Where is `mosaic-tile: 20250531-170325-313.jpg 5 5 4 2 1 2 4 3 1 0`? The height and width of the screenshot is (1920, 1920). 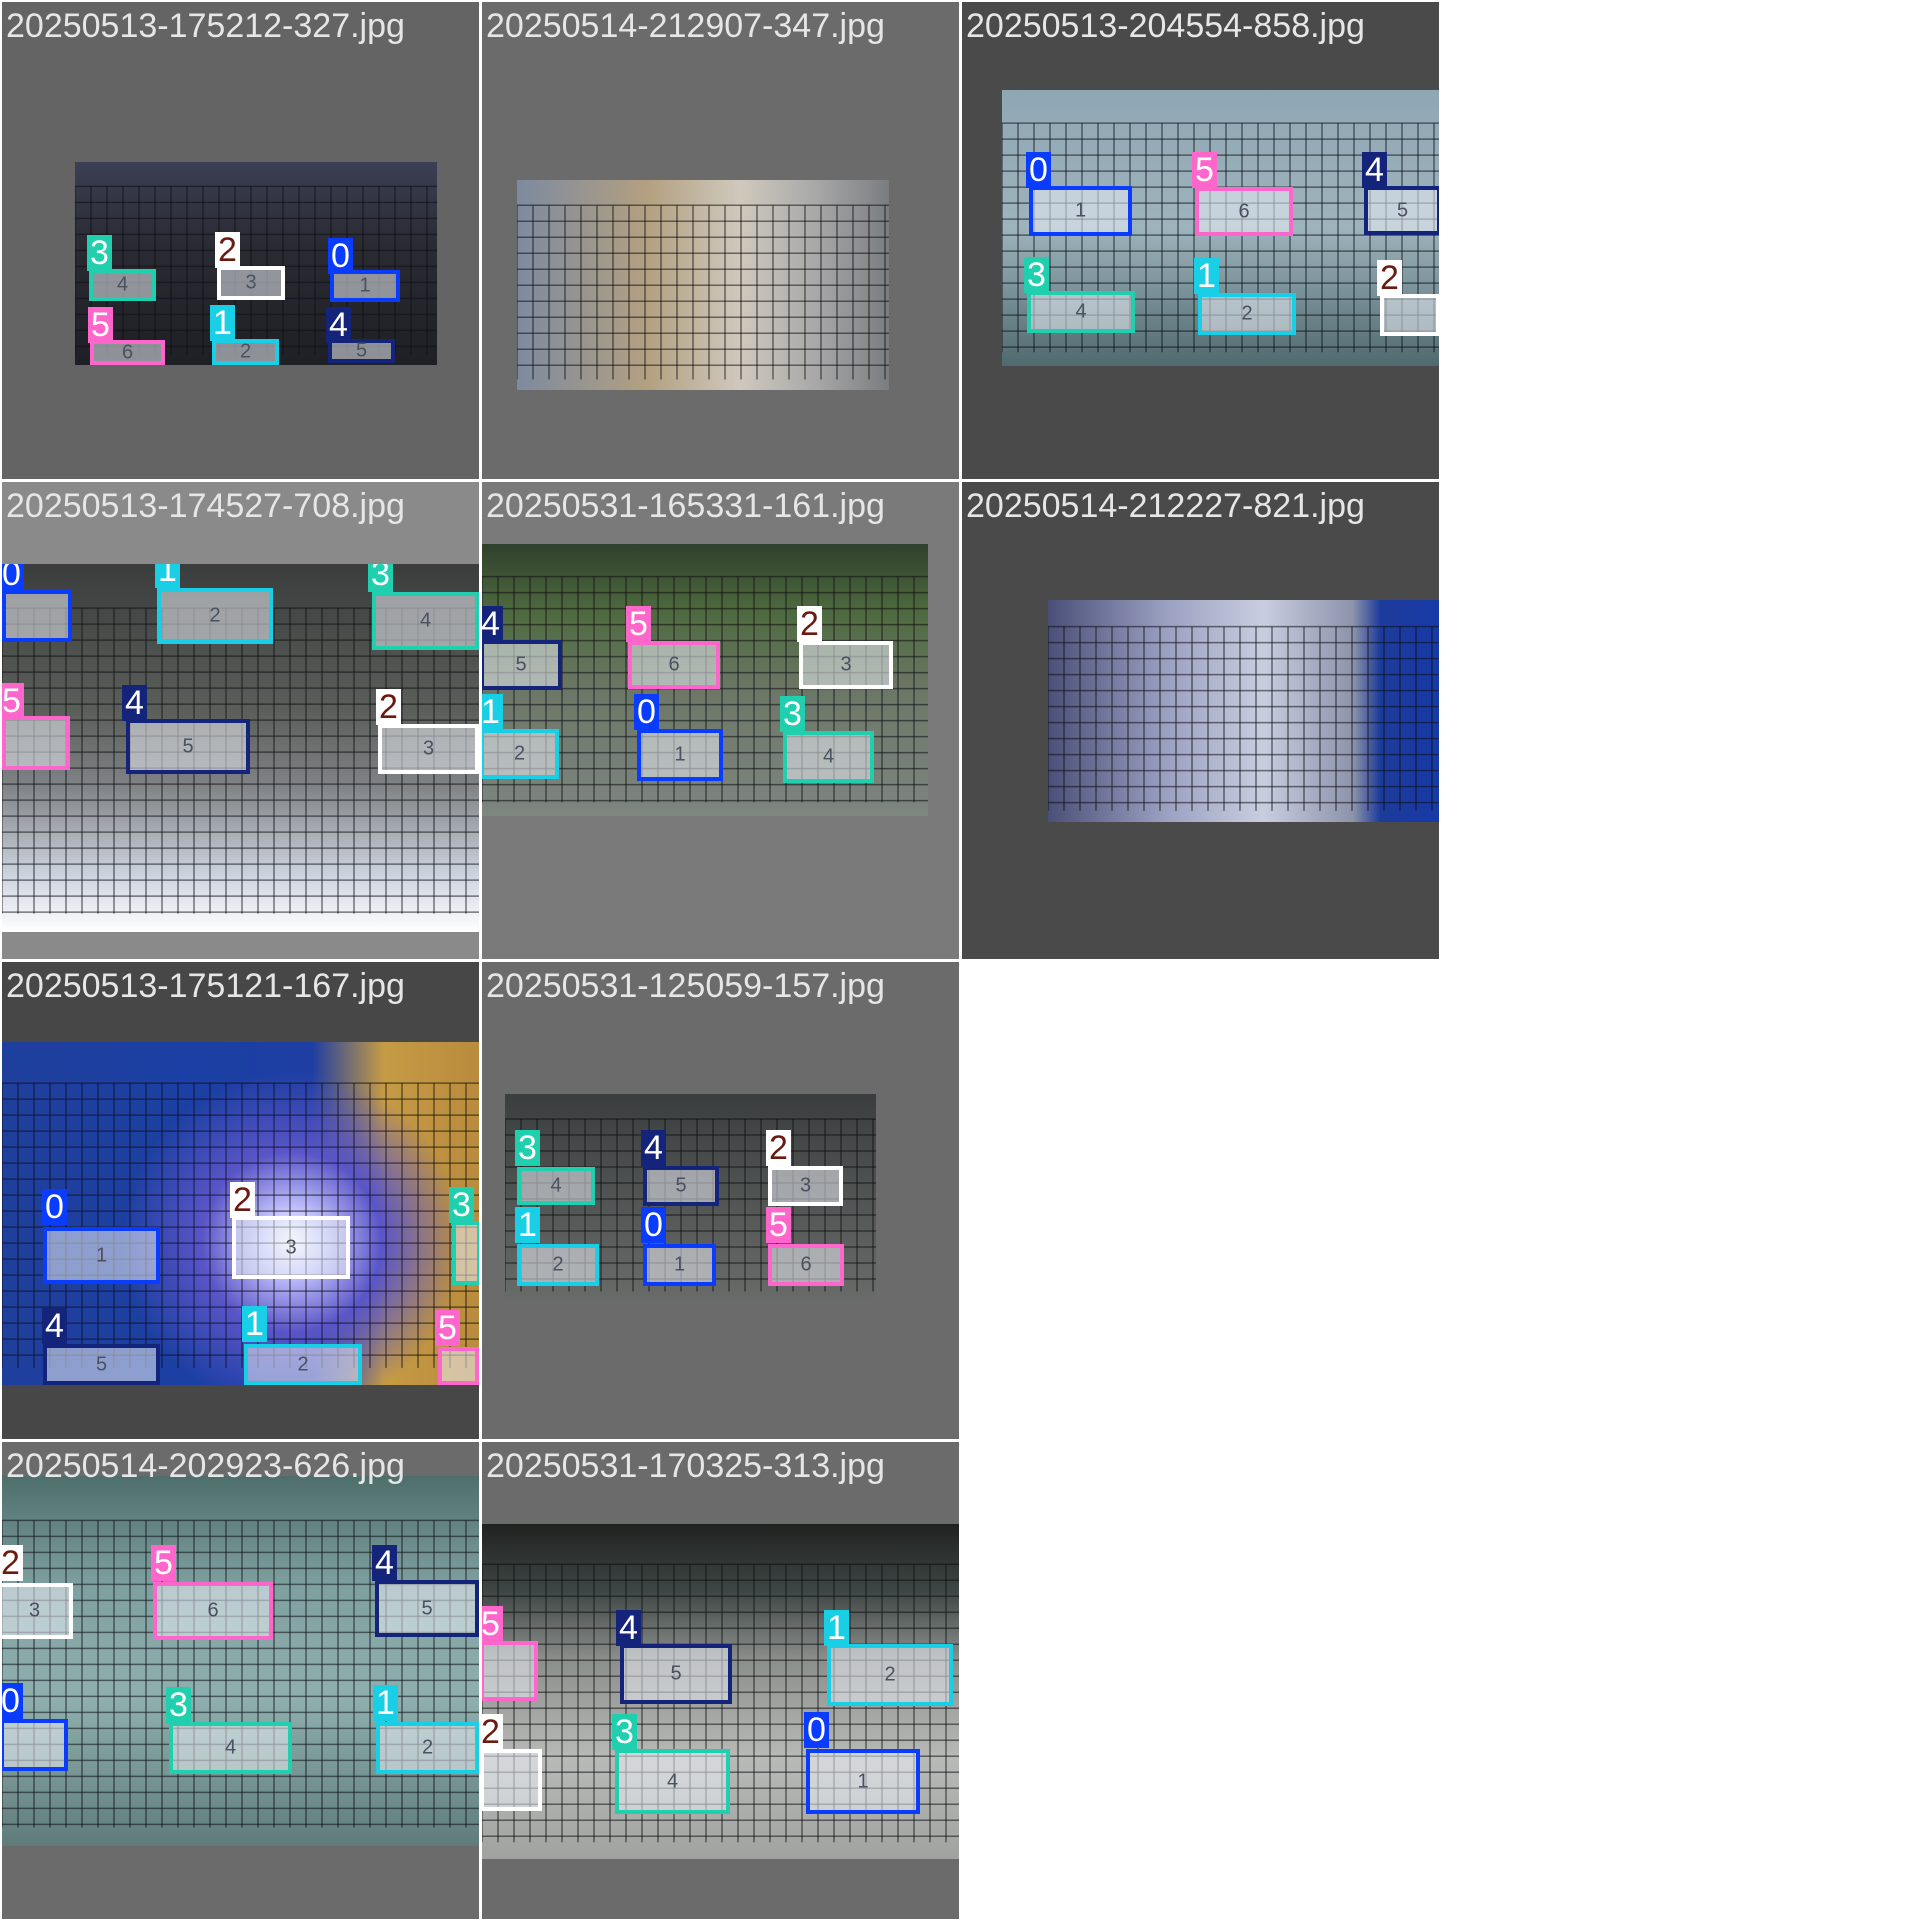 mosaic-tile: 20250531-170325-313.jpg 5 5 4 2 1 2 4 3 1 0 is located at coordinates (720, 1680).